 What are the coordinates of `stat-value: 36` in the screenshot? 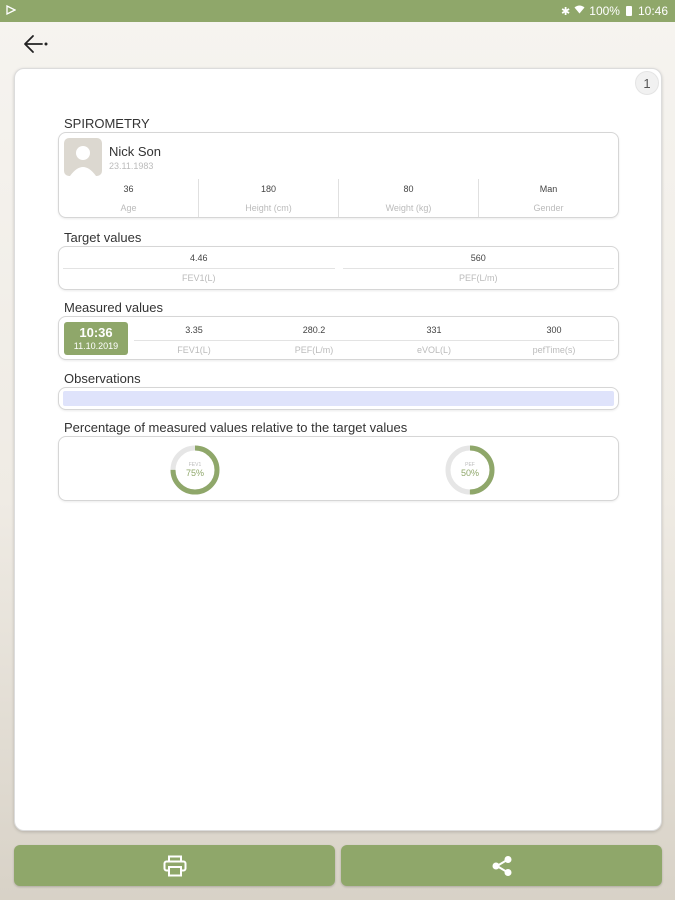 It's located at (128, 188).